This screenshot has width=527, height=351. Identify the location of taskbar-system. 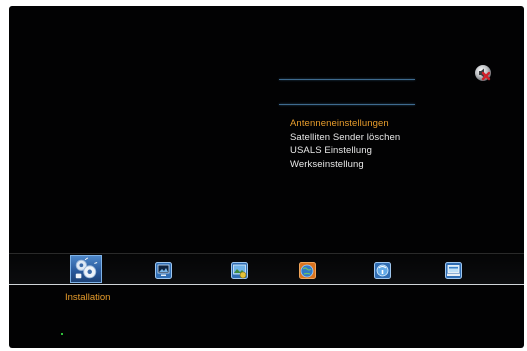
(453, 270).